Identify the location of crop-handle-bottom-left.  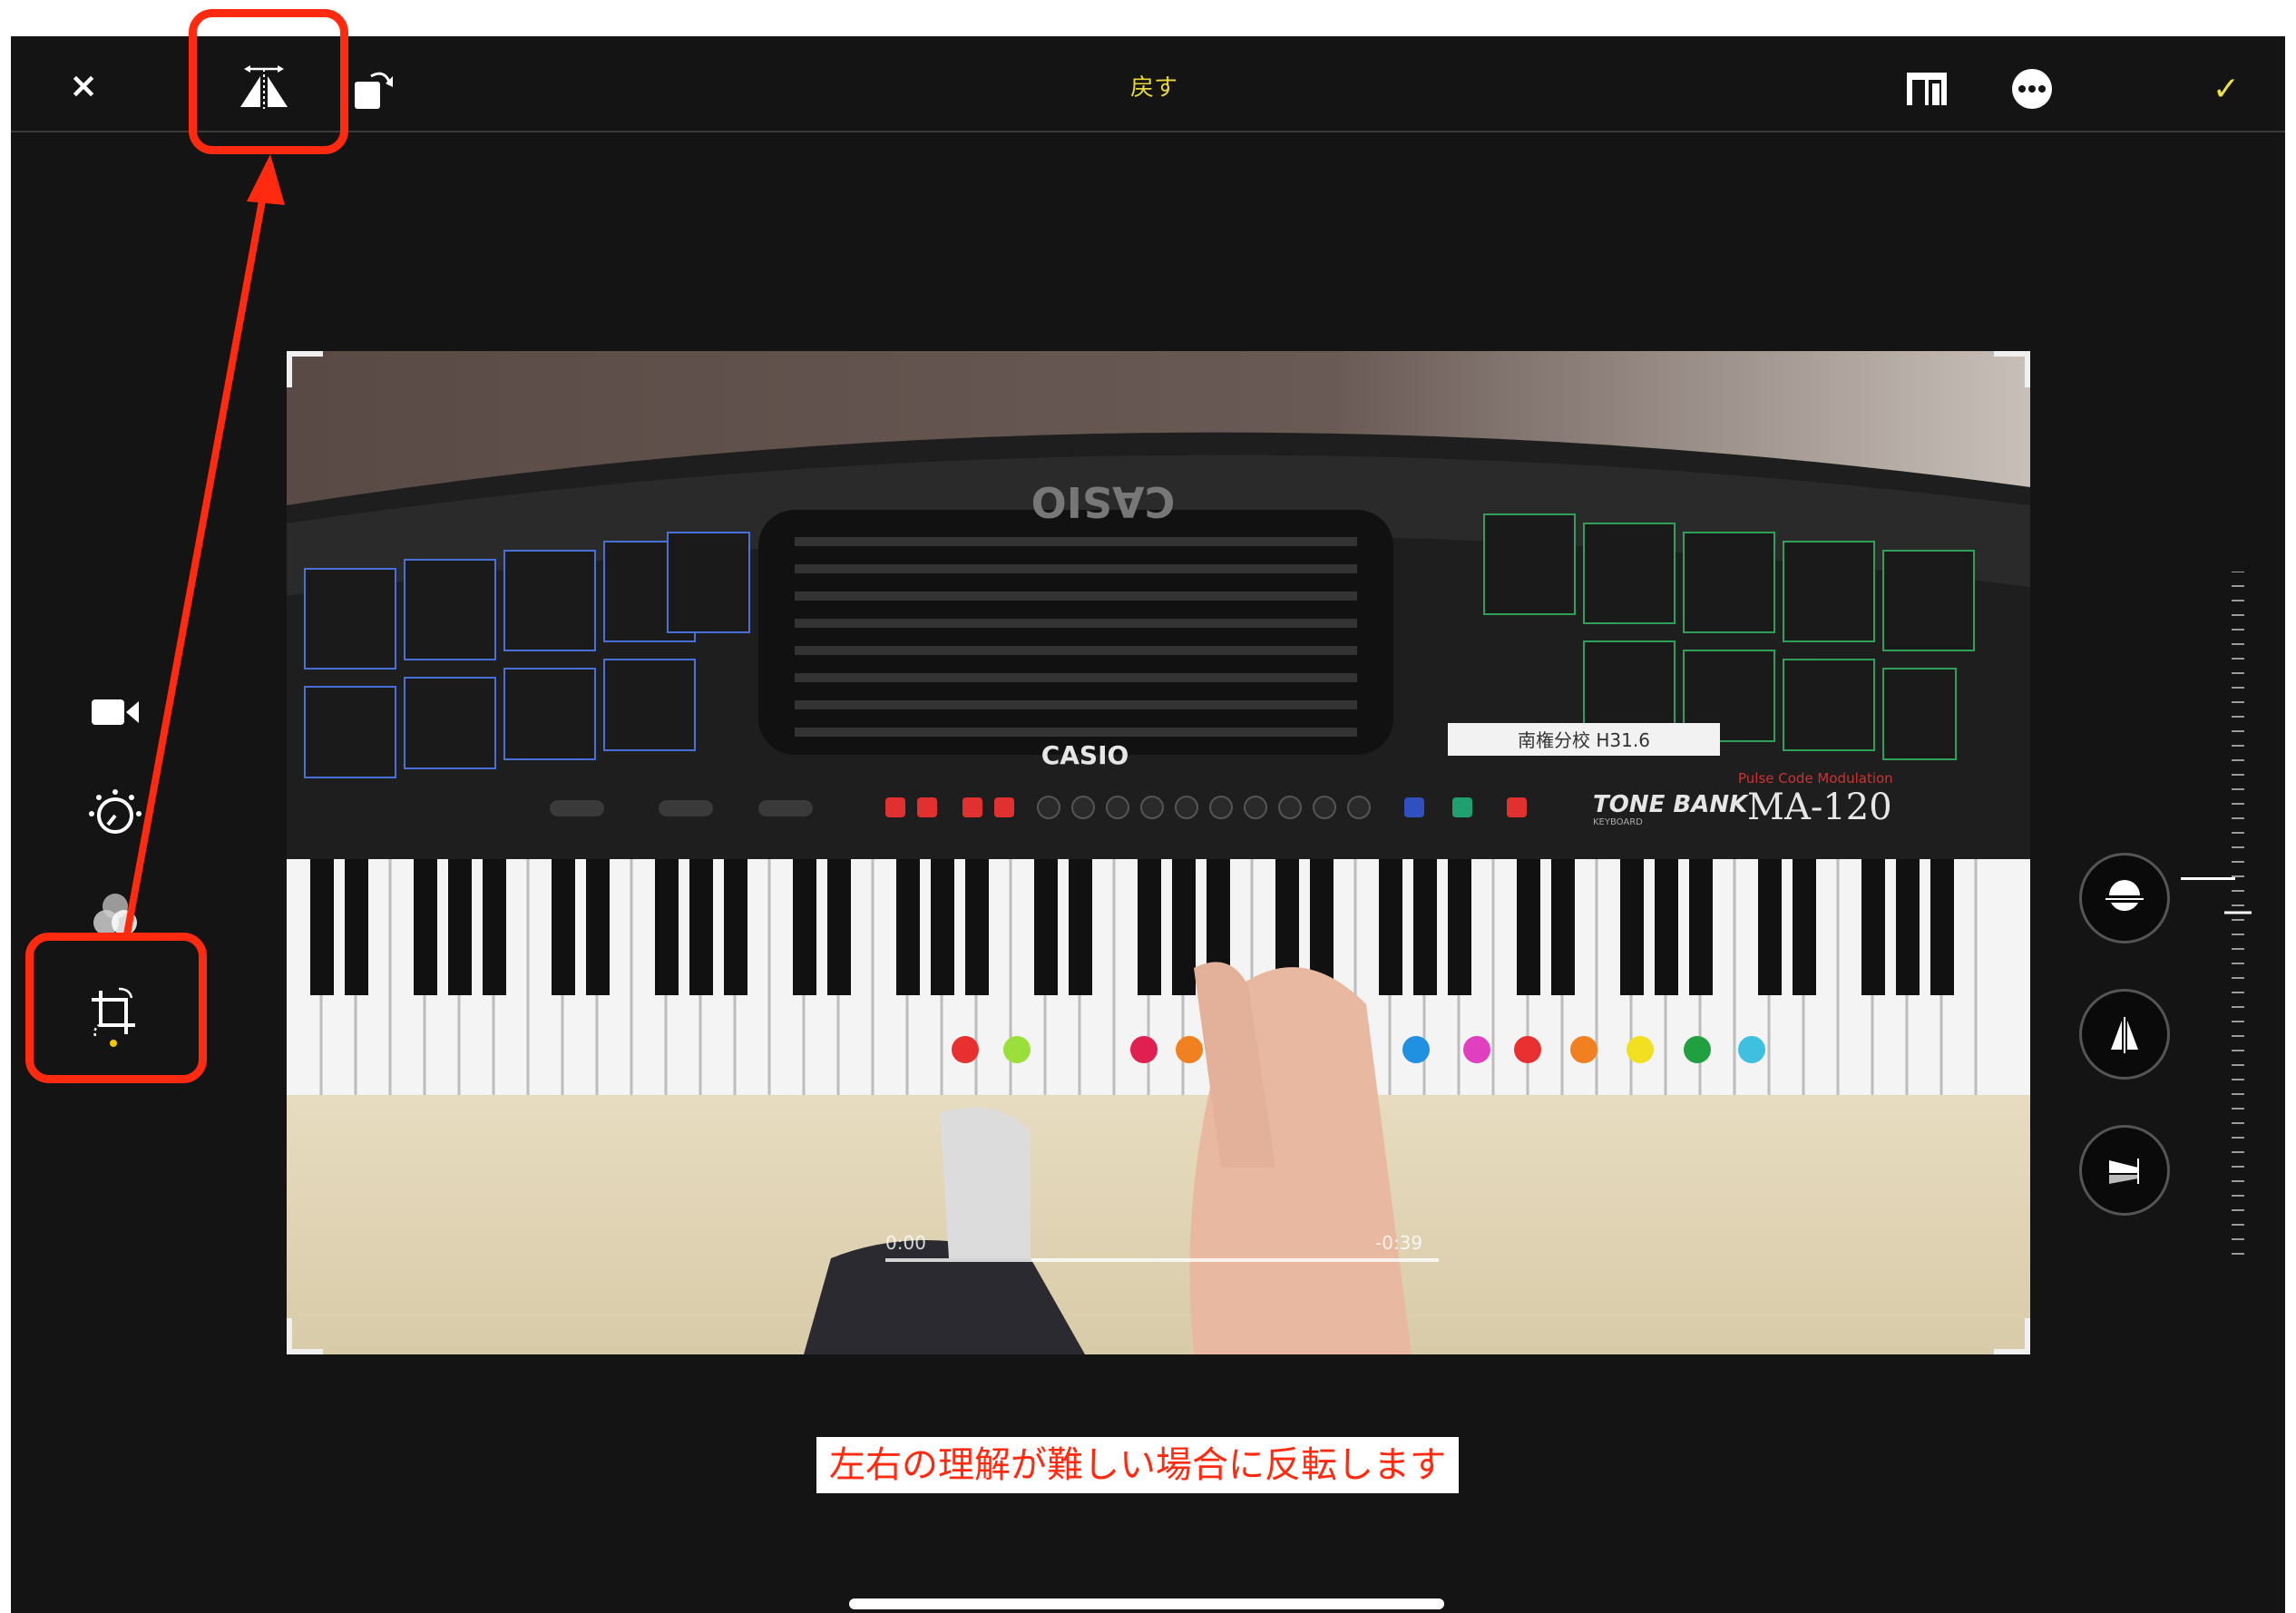
(305, 1336).